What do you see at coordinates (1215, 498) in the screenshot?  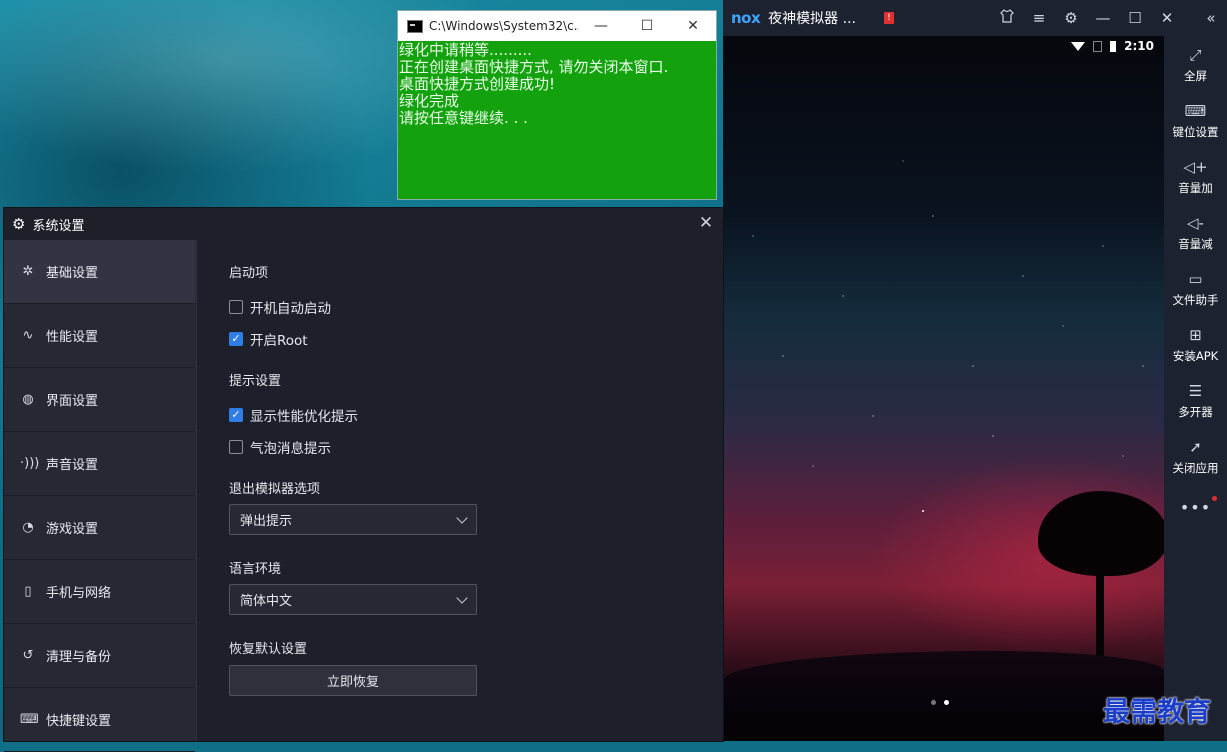 I see `notification-dot` at bounding box center [1215, 498].